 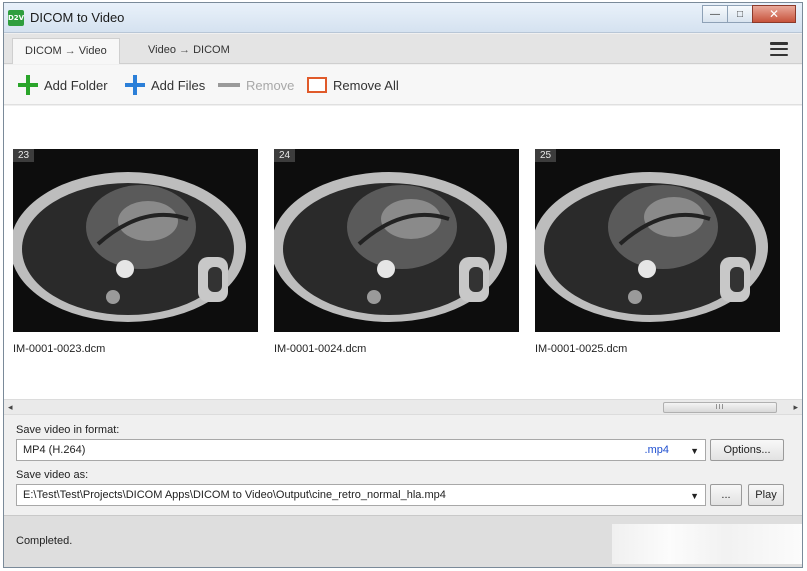 I want to click on remove-button: Remove, so click(x=256, y=85).